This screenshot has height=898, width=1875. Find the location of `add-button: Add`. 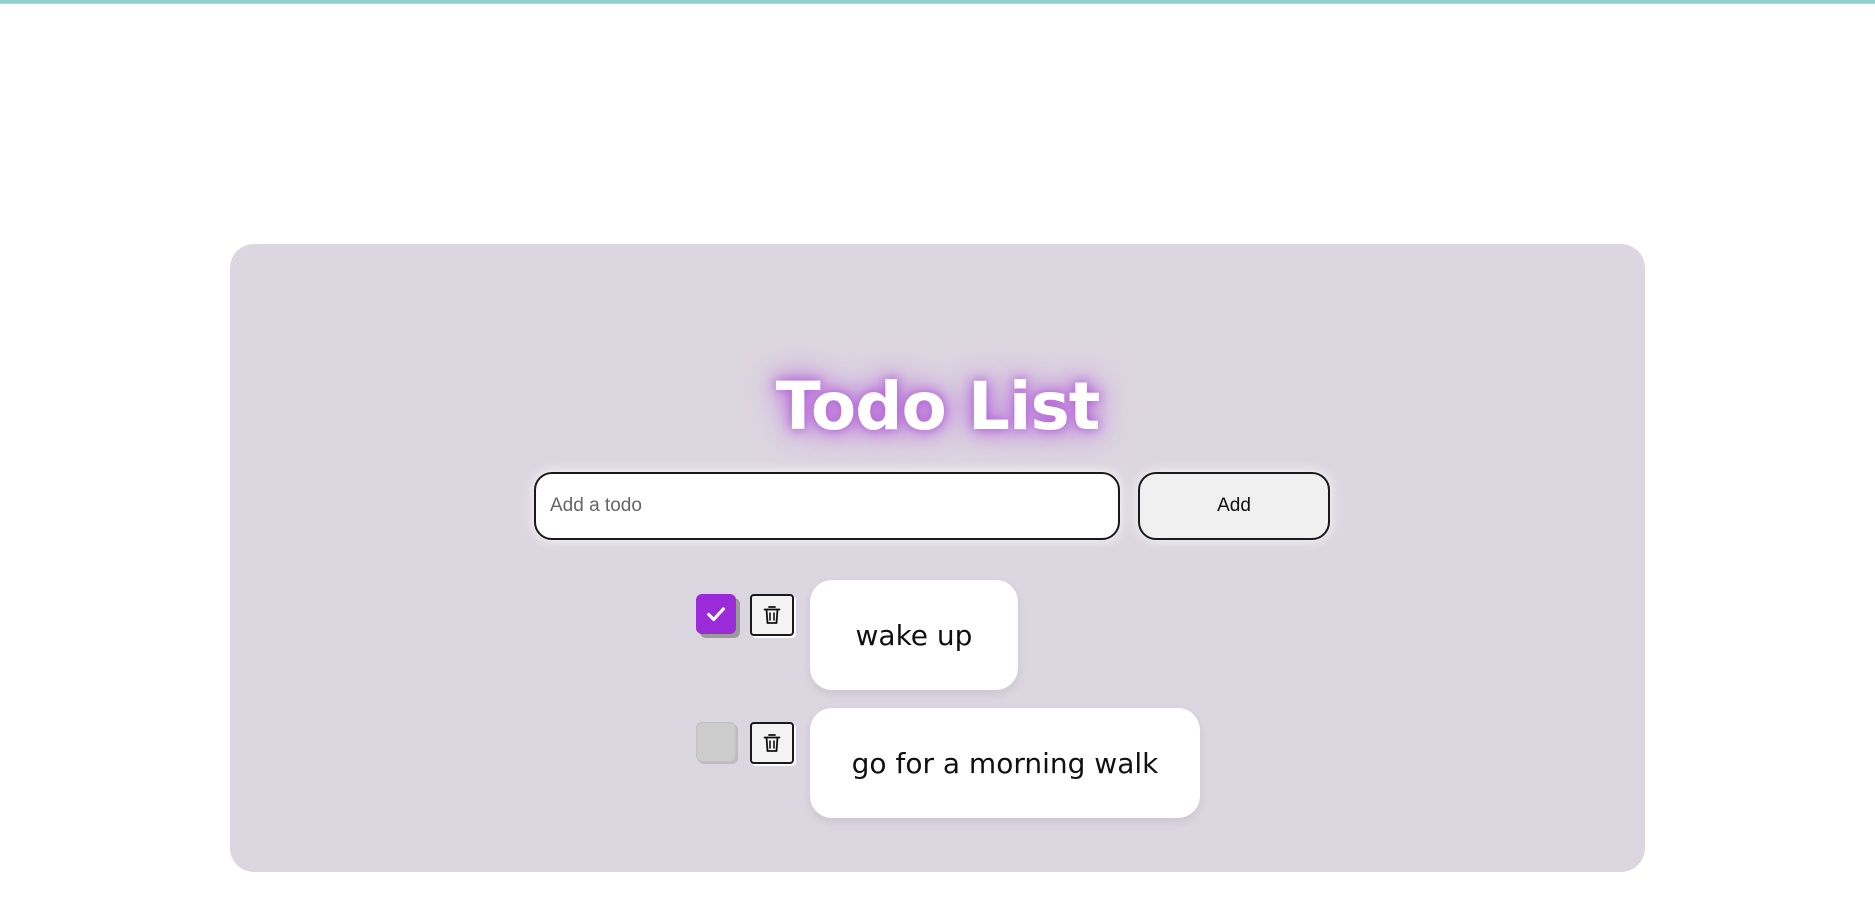

add-button: Add is located at coordinates (1234, 506).